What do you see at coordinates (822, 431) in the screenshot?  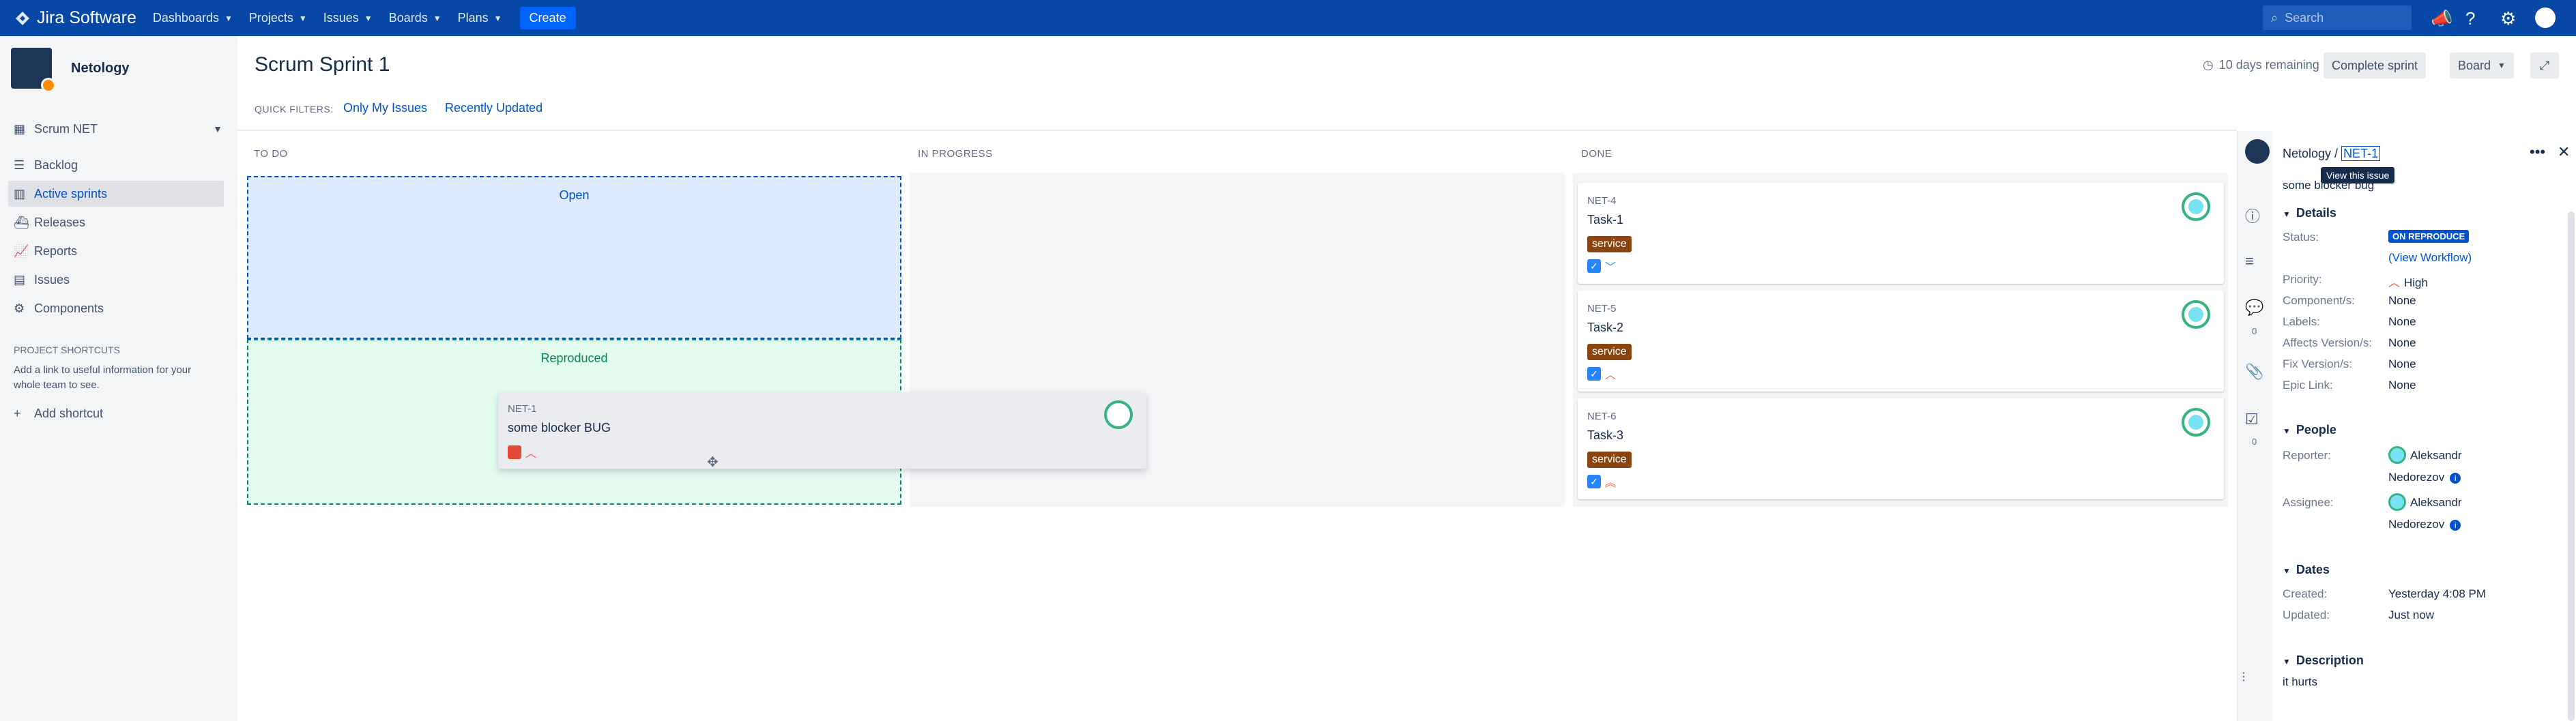 I see `dragging-issue-card: NET-1 some blocker BUG ︿ ✥` at bounding box center [822, 431].